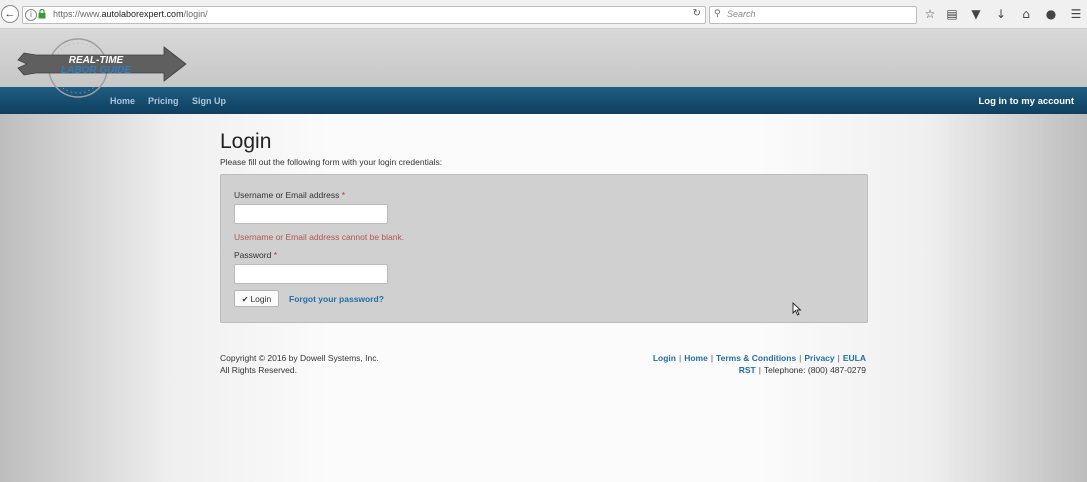  I want to click on search-icon: ⚲, so click(717, 14).